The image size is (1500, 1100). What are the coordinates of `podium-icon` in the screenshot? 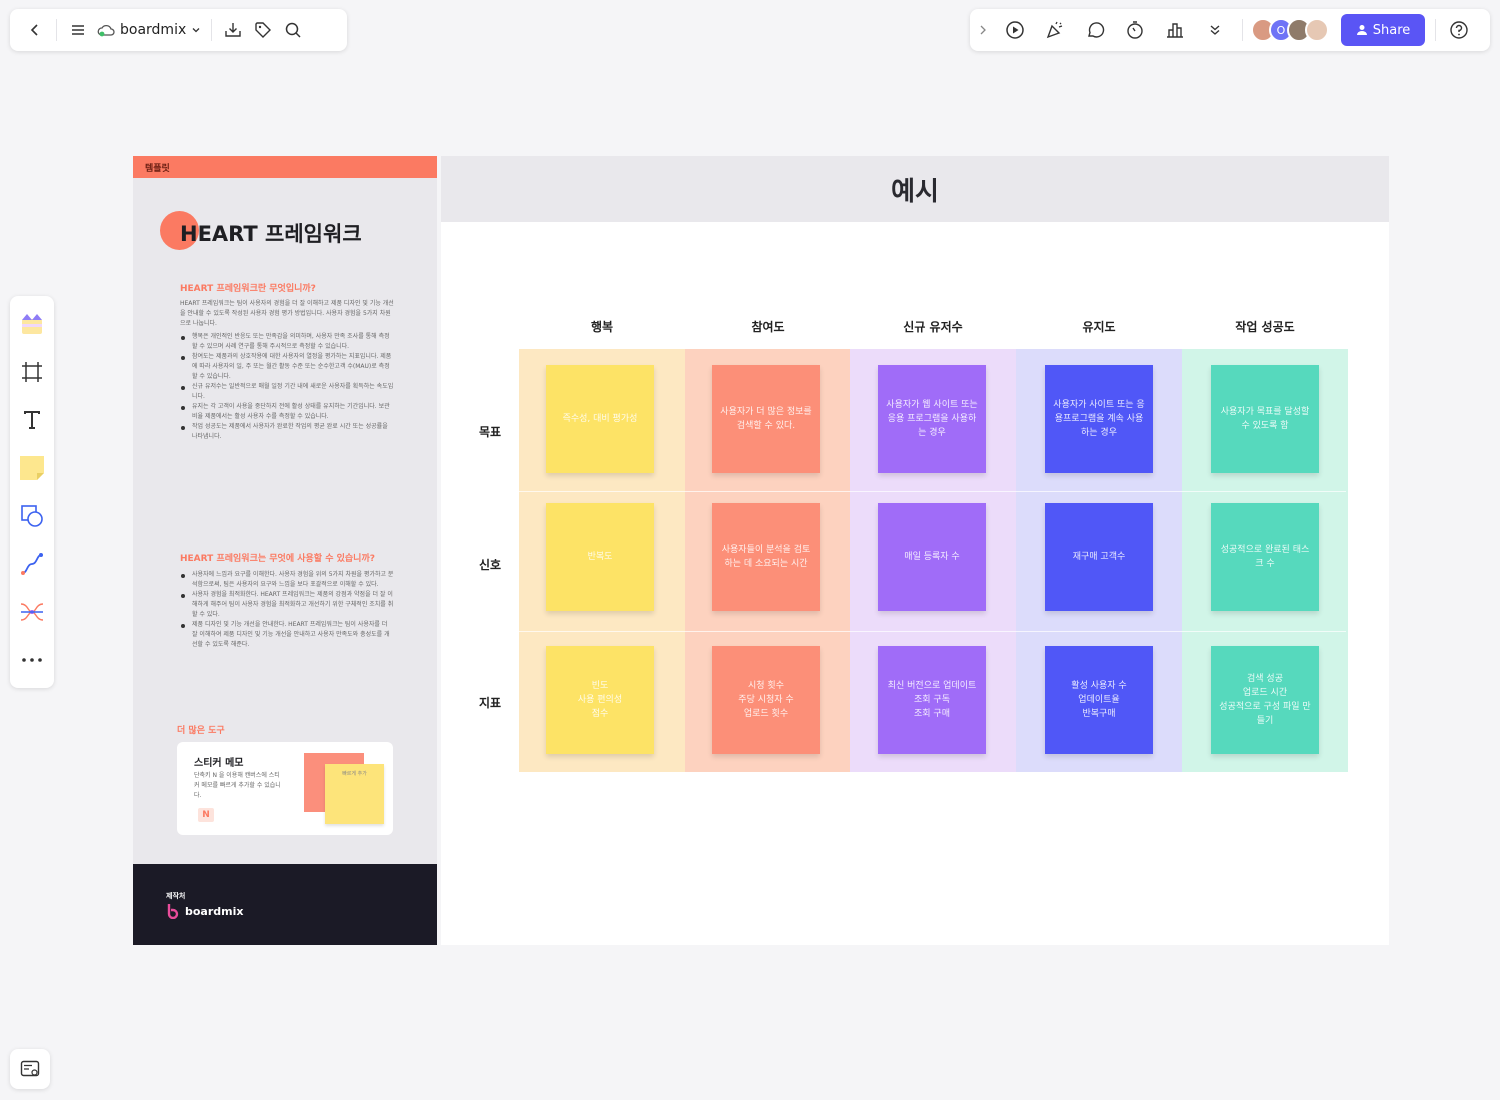 It's located at (1175, 30).